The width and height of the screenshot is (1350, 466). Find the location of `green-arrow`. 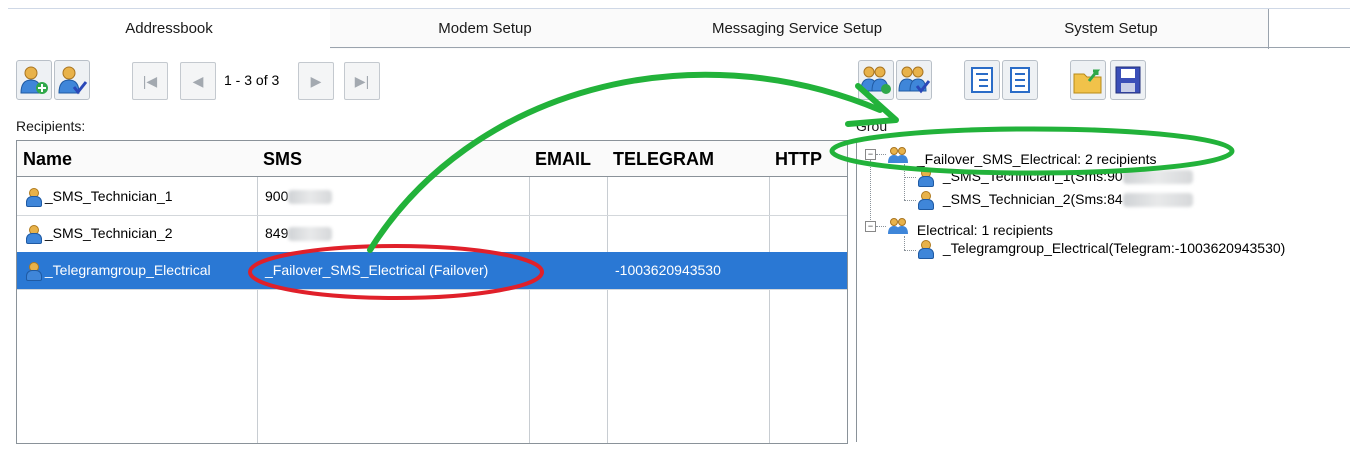

green-arrow is located at coordinates (625, 162).